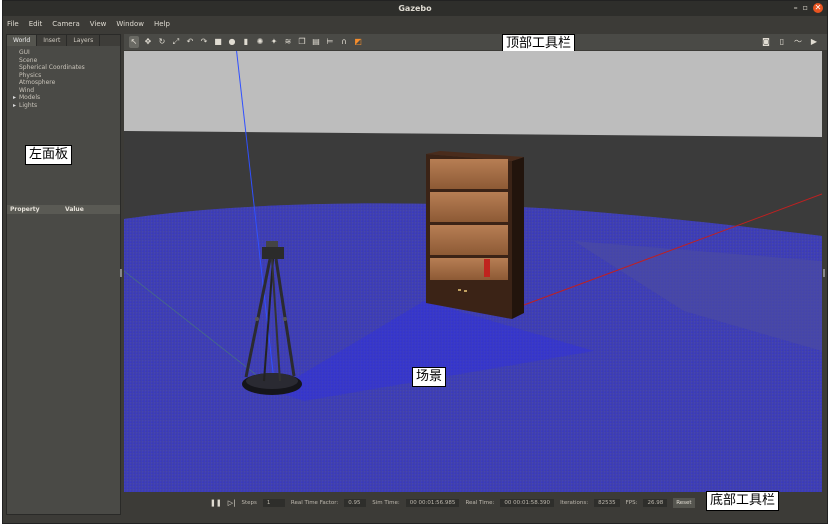 The width and height of the screenshot is (828, 524). I want to click on point-light-icon: ✺, so click(260, 42).